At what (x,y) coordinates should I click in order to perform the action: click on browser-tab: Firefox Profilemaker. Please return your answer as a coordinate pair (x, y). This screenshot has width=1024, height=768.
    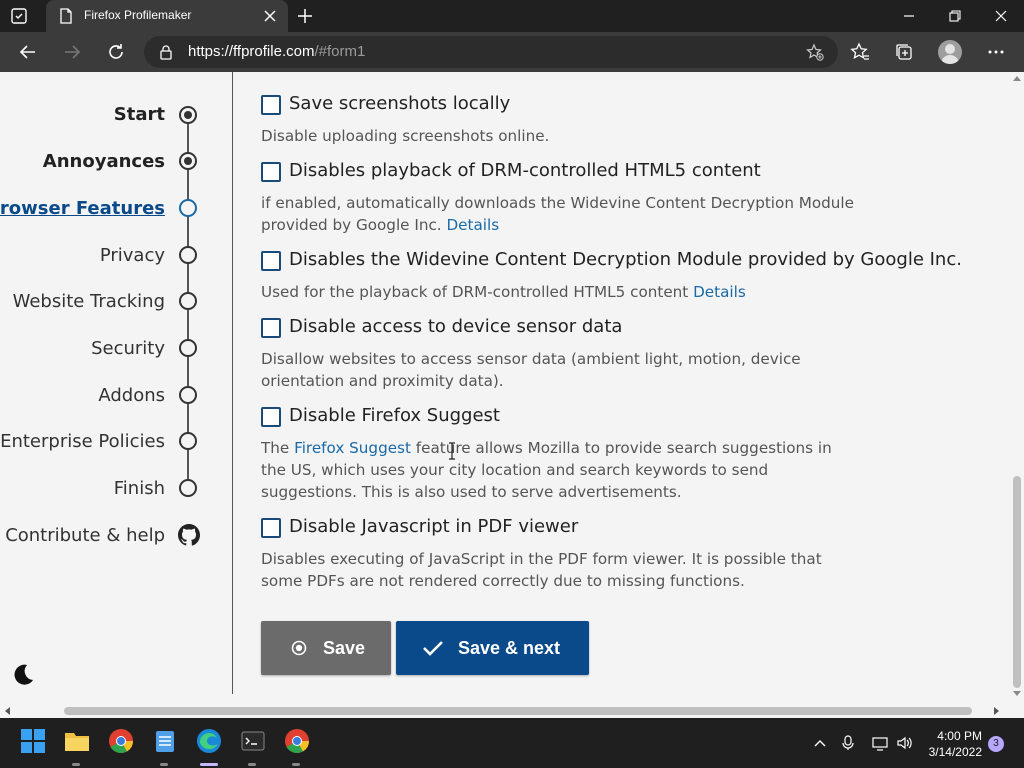
    Looking at the image, I should click on (167, 16).